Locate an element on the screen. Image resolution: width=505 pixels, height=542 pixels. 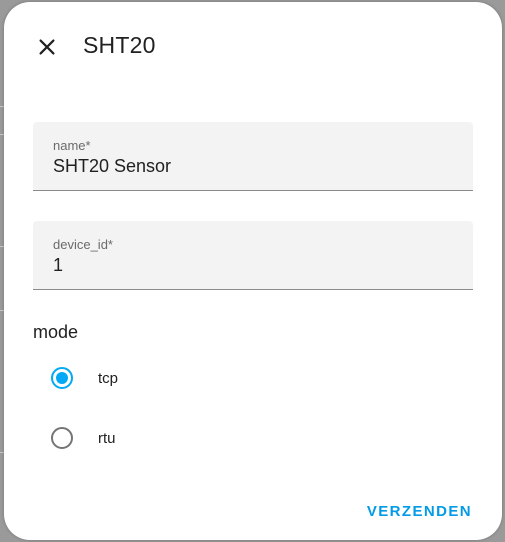
name-field-label: name* is located at coordinates (72, 145).